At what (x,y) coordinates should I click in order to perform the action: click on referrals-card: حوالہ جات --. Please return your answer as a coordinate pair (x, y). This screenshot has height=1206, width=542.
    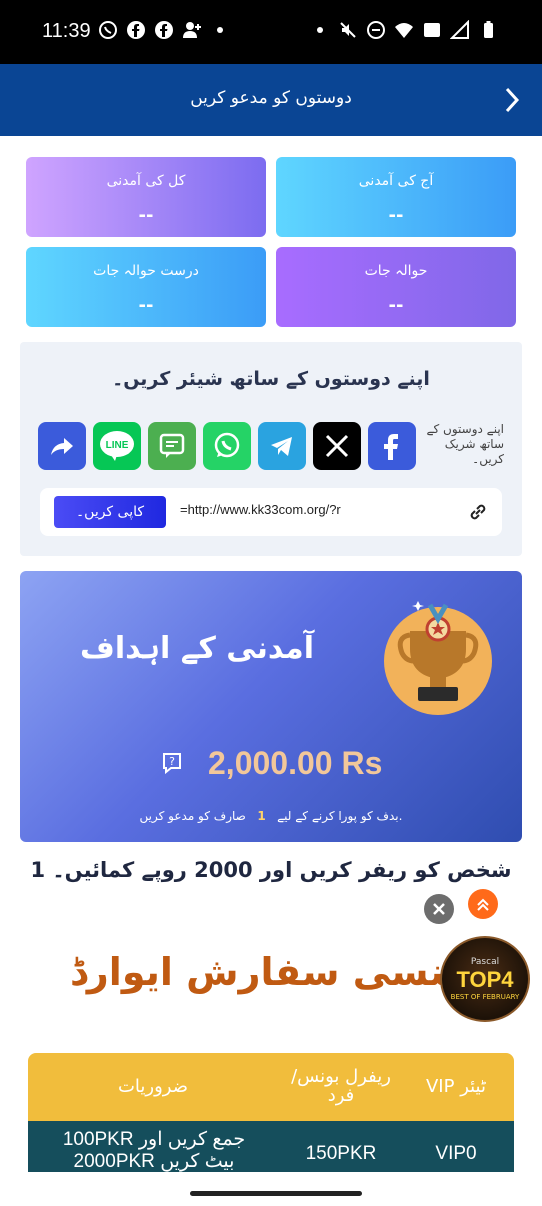
    Looking at the image, I should click on (396, 287).